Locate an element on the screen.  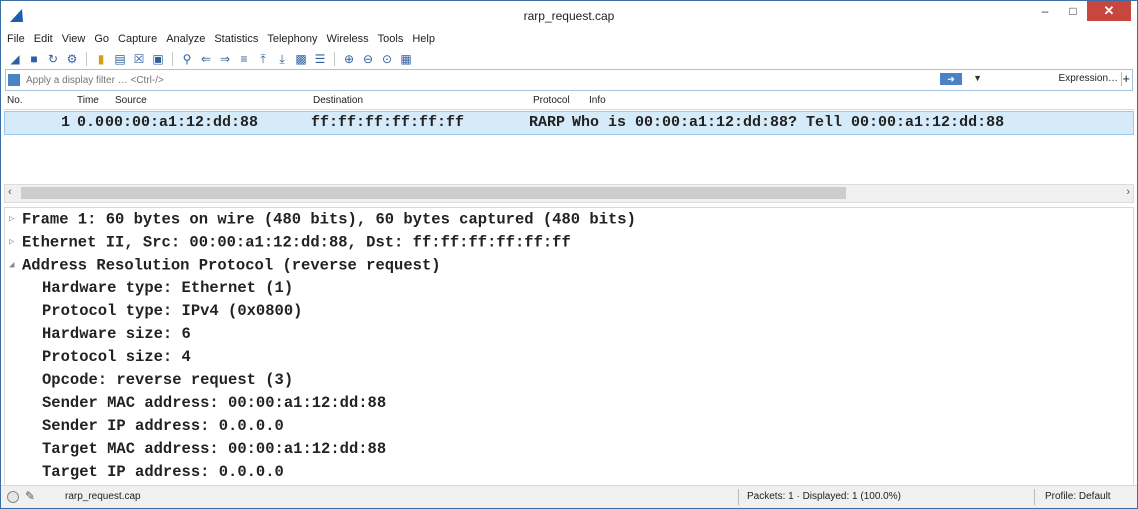
collapse-arrow-icon: ◢ is located at coordinates (15, 265).